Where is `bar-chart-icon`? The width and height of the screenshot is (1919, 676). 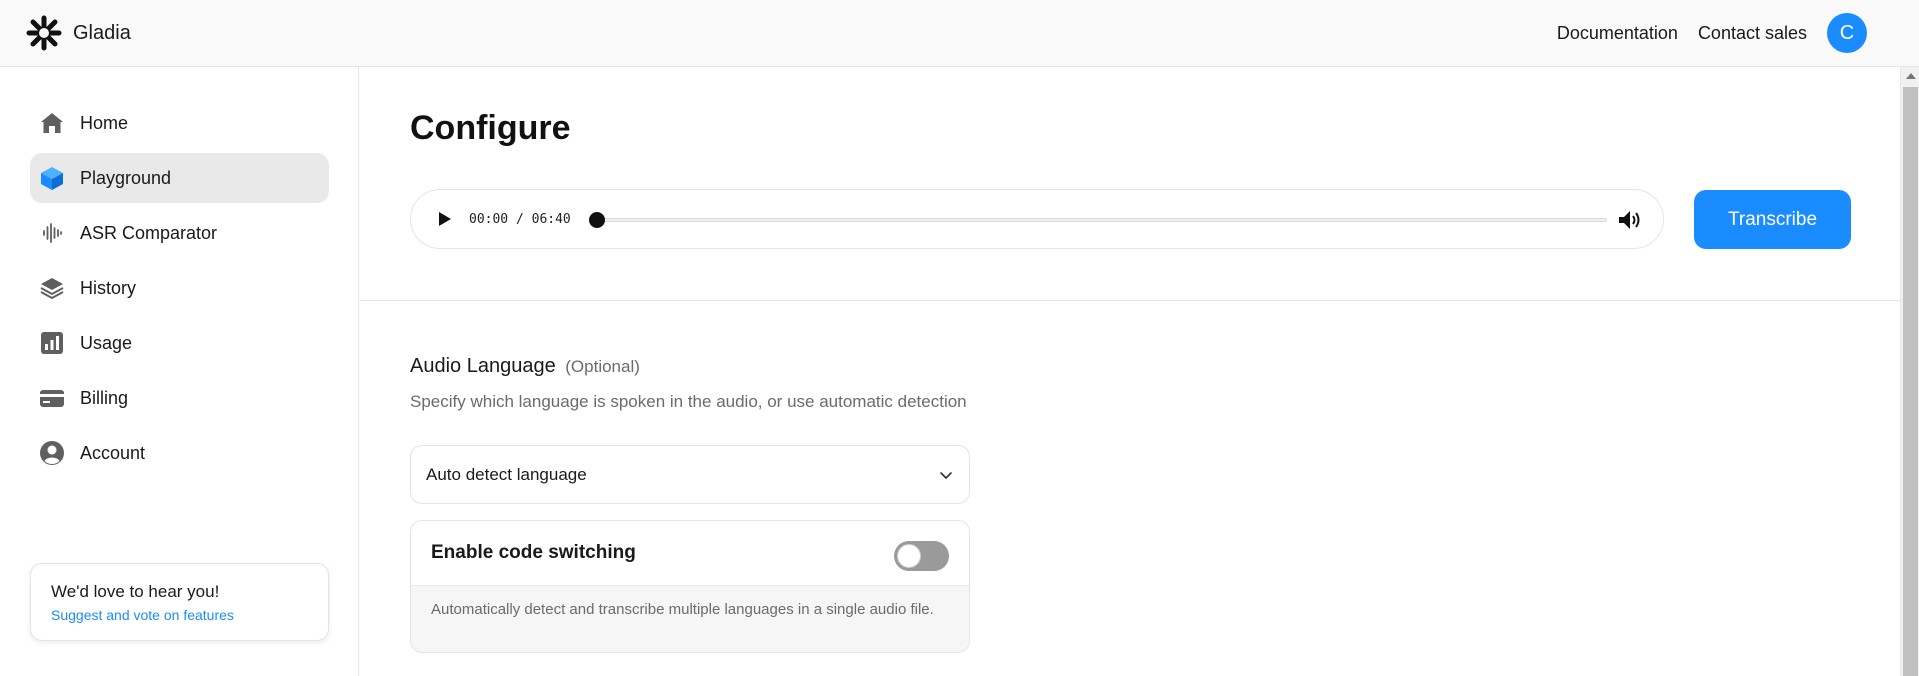 bar-chart-icon is located at coordinates (52, 343).